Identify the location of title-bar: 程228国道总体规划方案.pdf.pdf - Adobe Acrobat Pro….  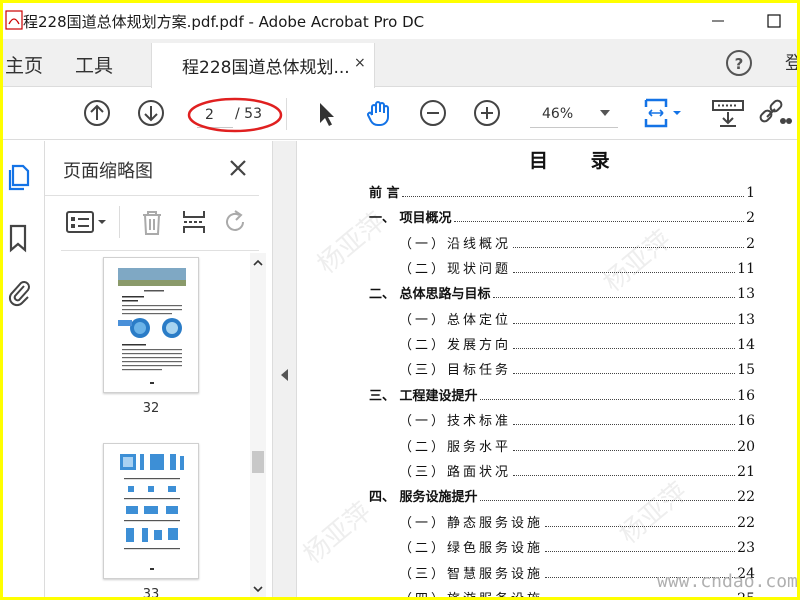
(400, 21).